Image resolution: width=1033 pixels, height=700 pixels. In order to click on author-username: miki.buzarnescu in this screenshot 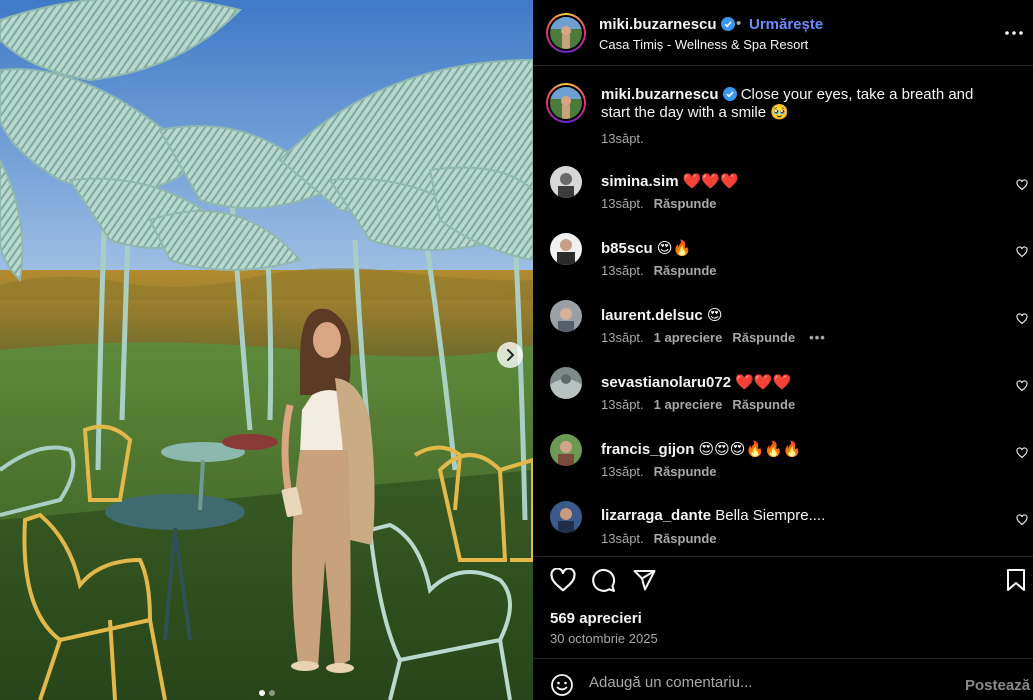, I will do `click(667, 24)`.